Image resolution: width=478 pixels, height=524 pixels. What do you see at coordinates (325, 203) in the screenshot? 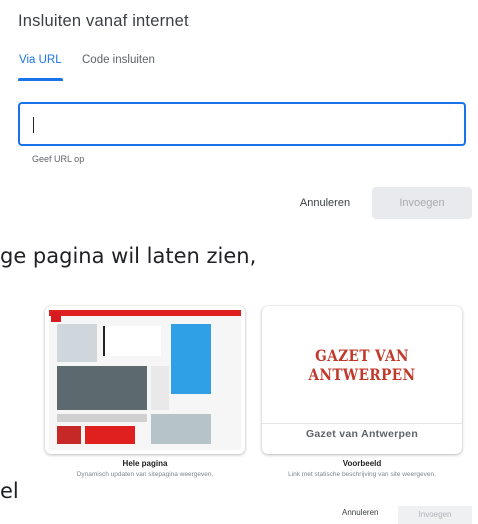
I see `cancel-button: Annuleren` at bounding box center [325, 203].